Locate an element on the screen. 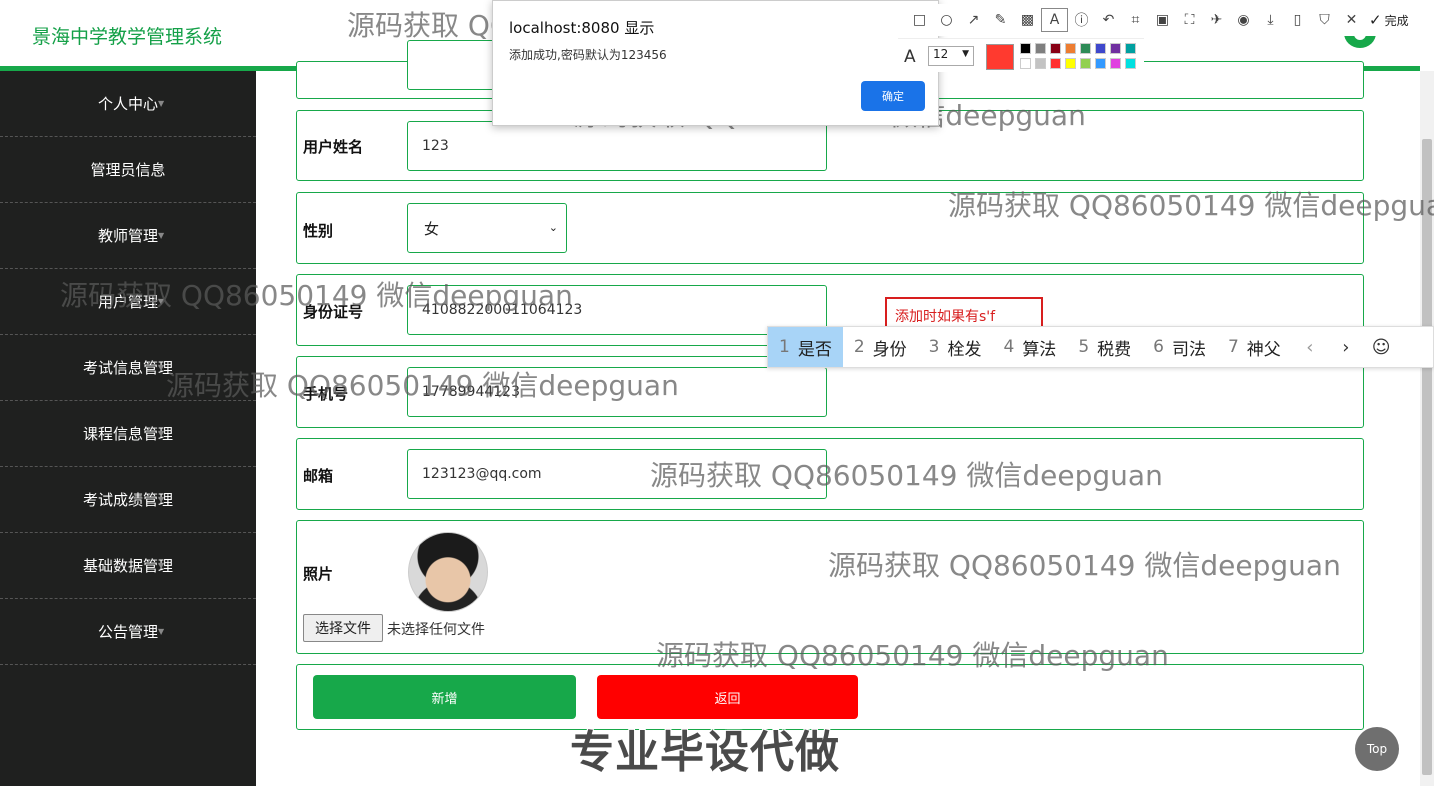 The image size is (1434, 786). sidebar-item-teacher-management: 教师管理 ▼ is located at coordinates (128, 236).